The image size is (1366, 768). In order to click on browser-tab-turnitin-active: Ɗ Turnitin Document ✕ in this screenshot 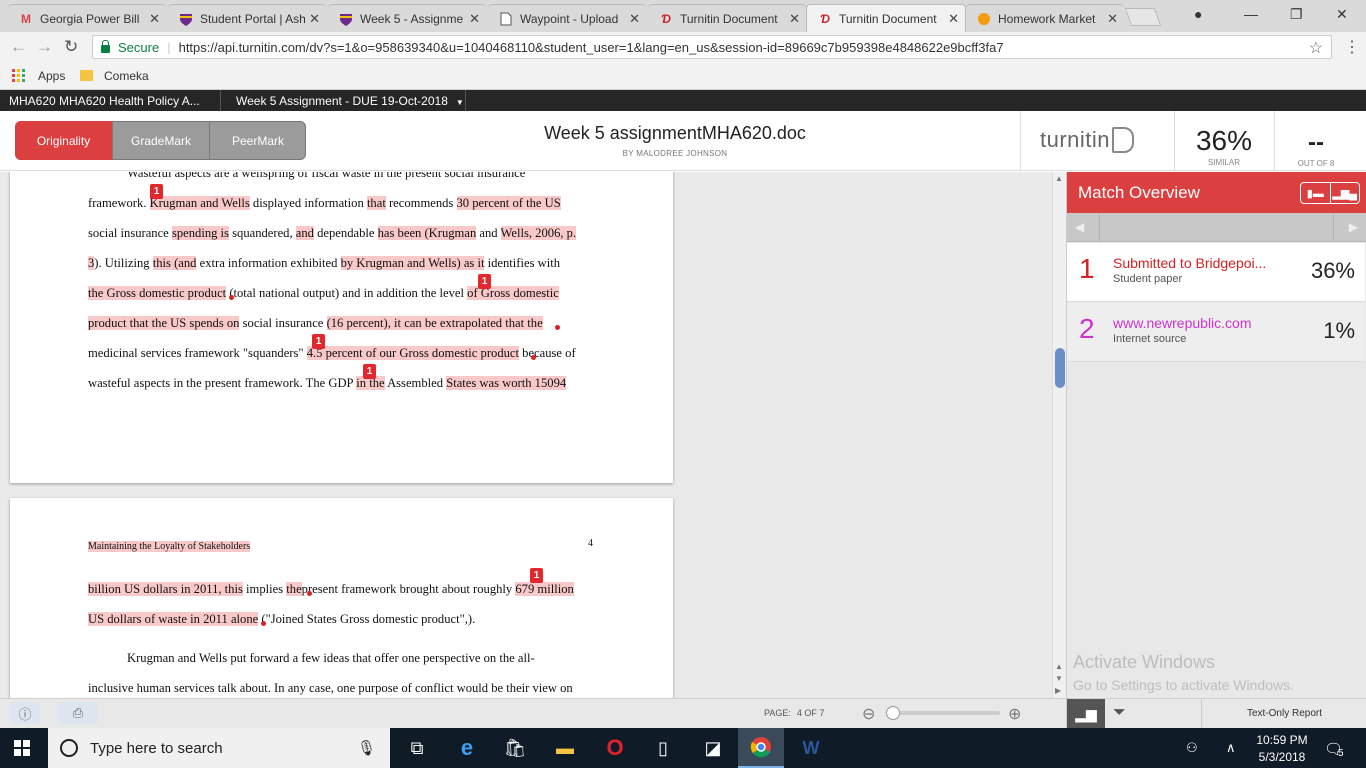, I will do `click(886, 18)`.